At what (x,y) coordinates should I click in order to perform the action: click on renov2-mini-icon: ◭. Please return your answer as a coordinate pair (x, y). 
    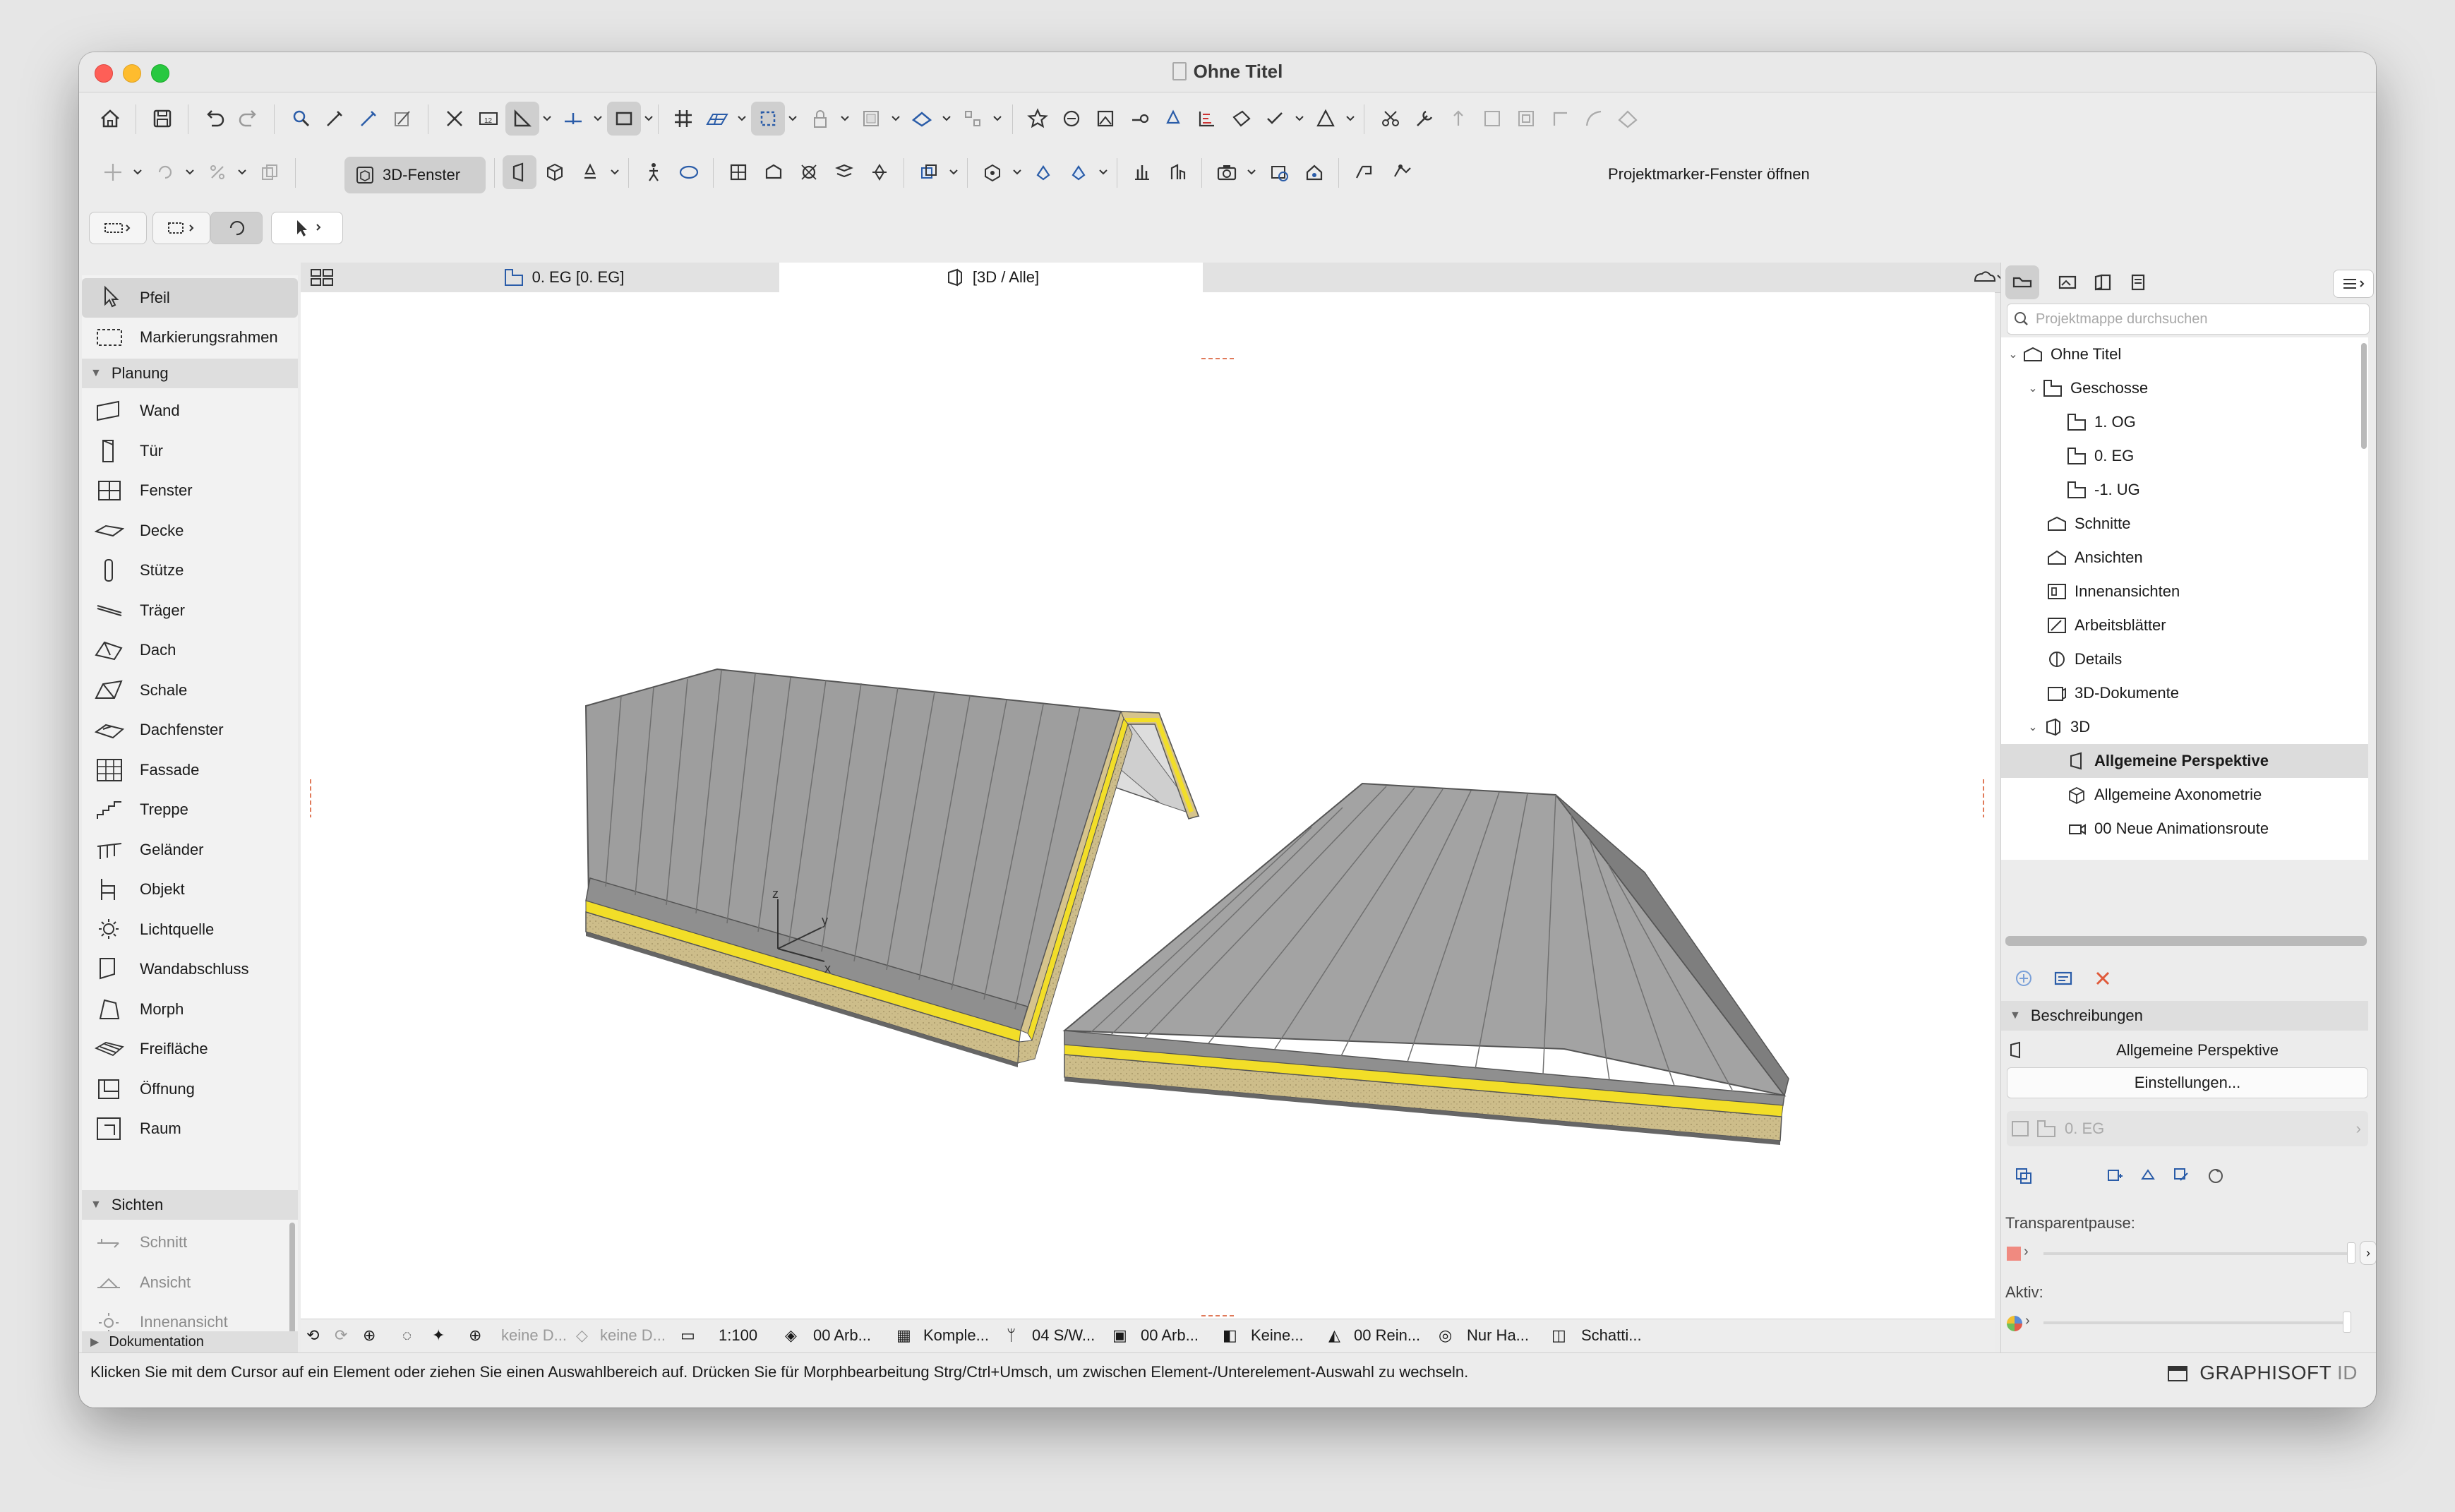
    Looking at the image, I should click on (1334, 1336).